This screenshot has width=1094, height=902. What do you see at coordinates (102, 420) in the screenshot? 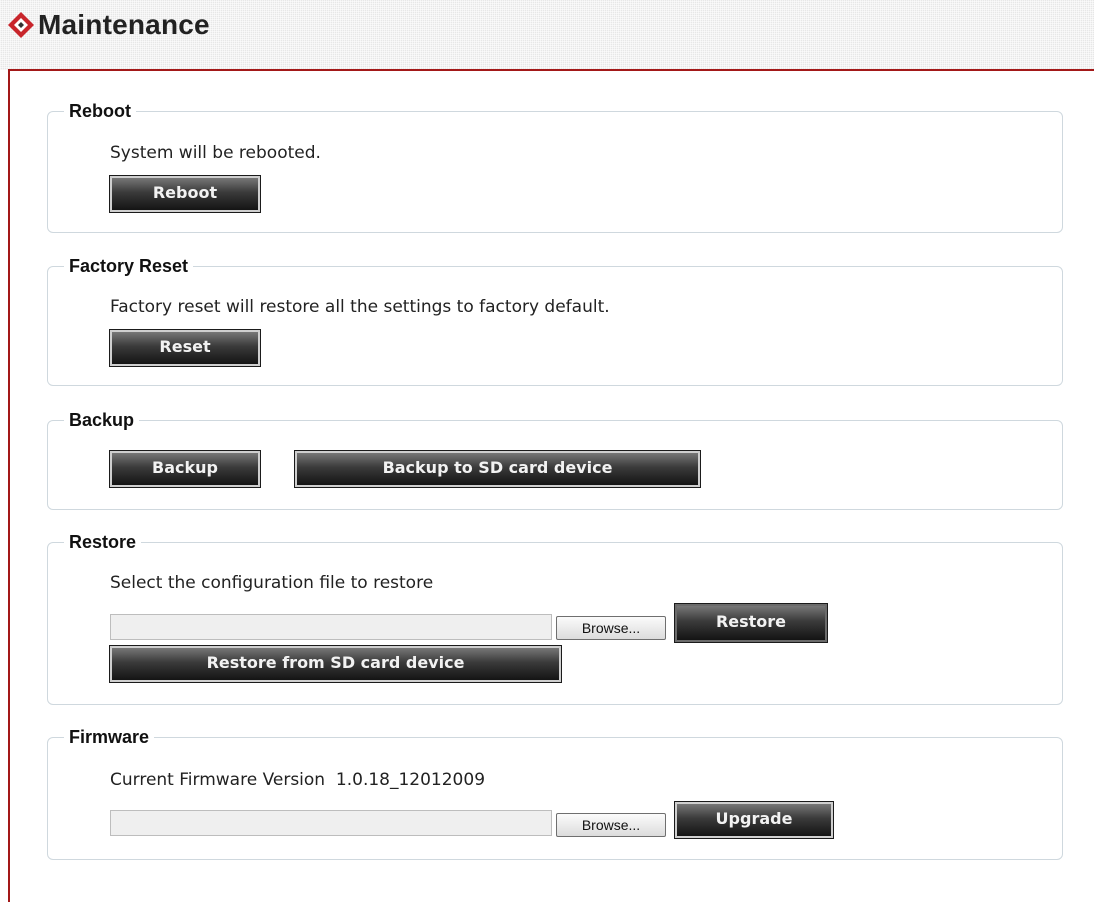
I see `backup-legend: Backup` at bounding box center [102, 420].